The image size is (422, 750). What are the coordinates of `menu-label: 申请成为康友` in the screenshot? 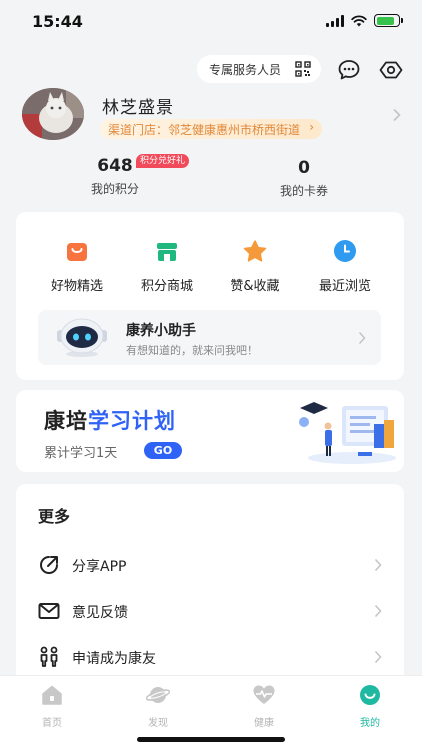 It's located at (114, 659).